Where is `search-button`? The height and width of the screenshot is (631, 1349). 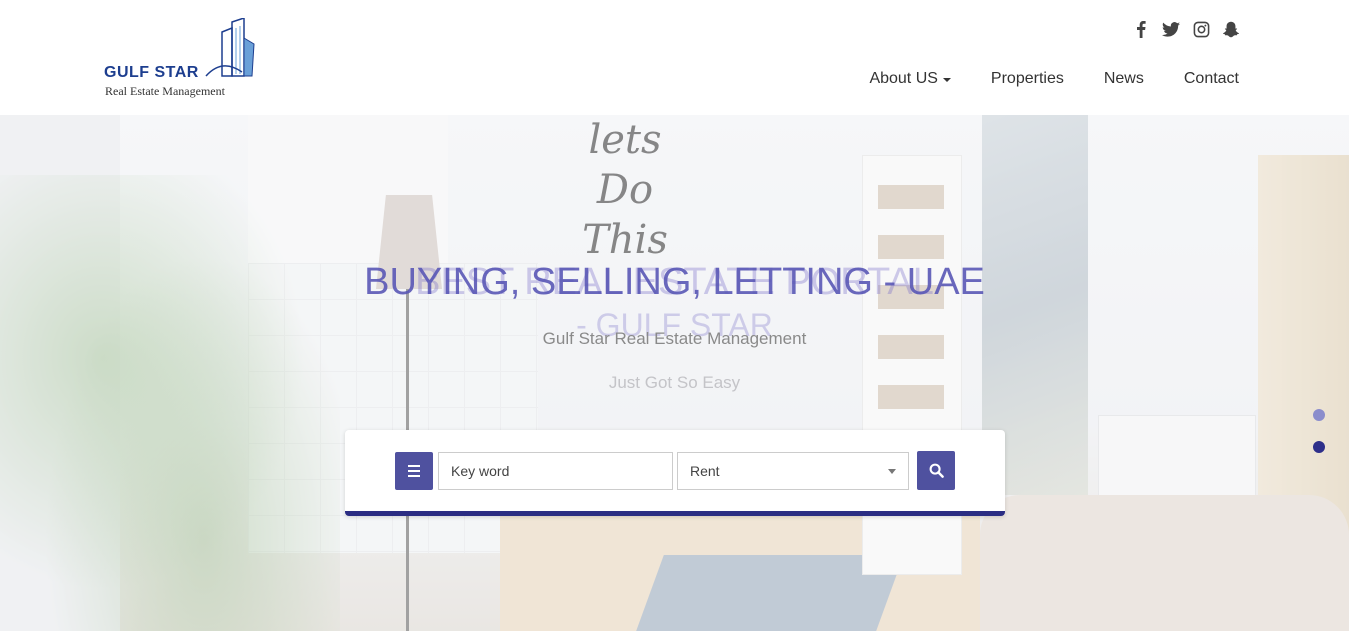 search-button is located at coordinates (936, 470).